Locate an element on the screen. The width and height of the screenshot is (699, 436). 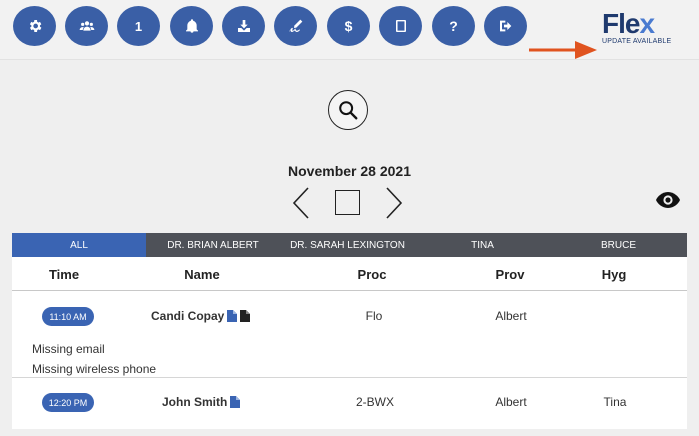
header-prov: Prov is located at coordinates (510, 274).